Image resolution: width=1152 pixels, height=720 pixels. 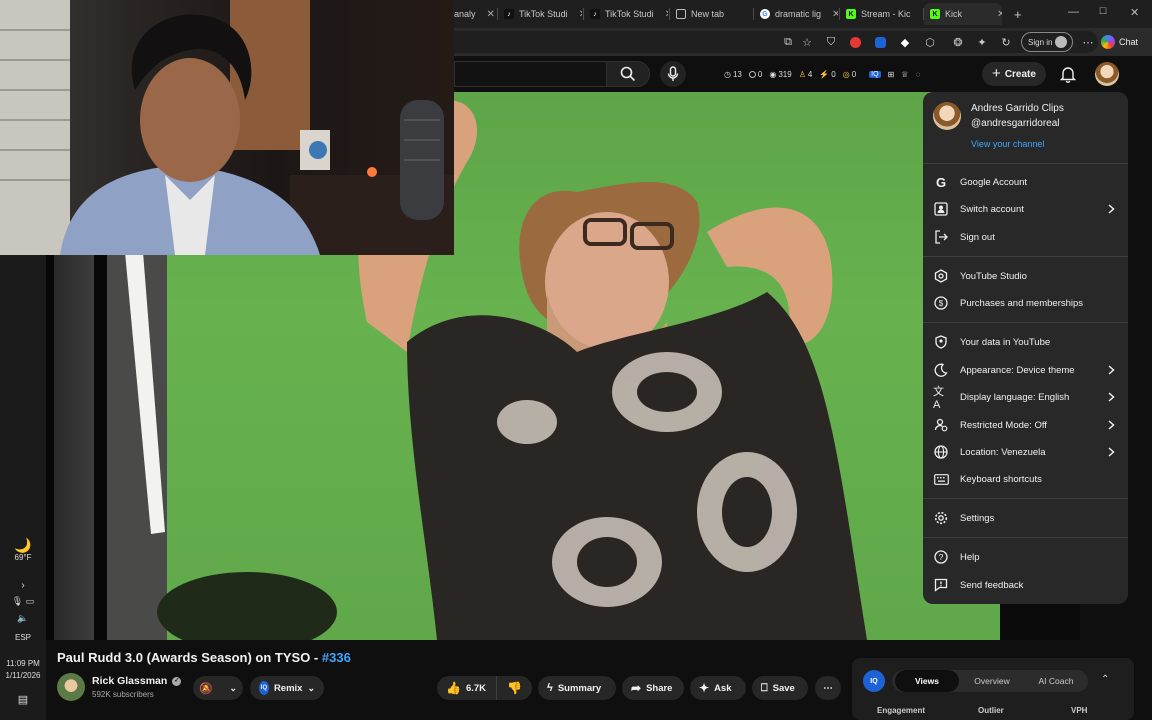 I want to click on browser-tab: New tab ✕, so click(x=711, y=14).